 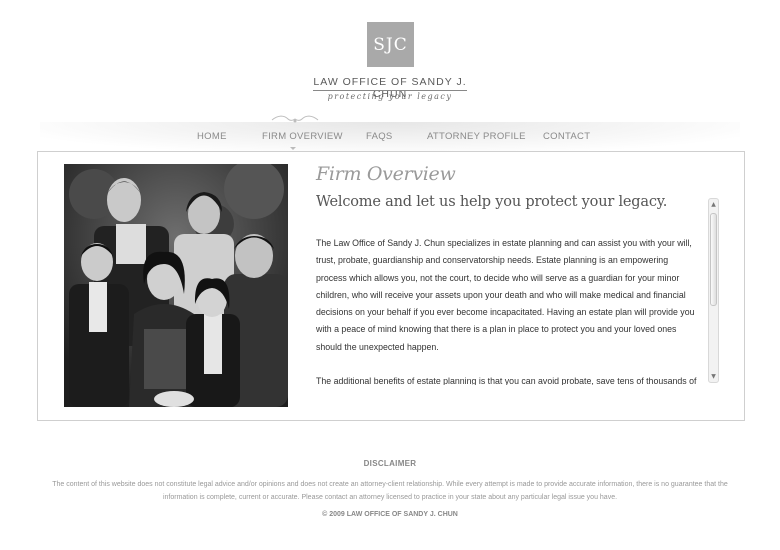 What do you see at coordinates (713, 204) in the screenshot?
I see `scroll-up-arrow-icon: ▲` at bounding box center [713, 204].